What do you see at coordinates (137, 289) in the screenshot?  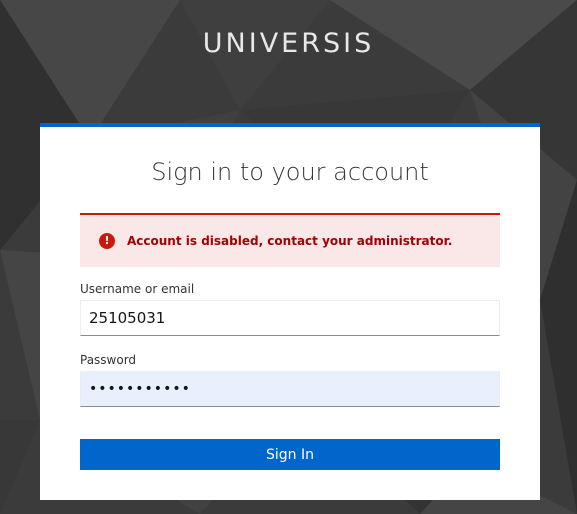 I see `username-label: Username or email` at bounding box center [137, 289].